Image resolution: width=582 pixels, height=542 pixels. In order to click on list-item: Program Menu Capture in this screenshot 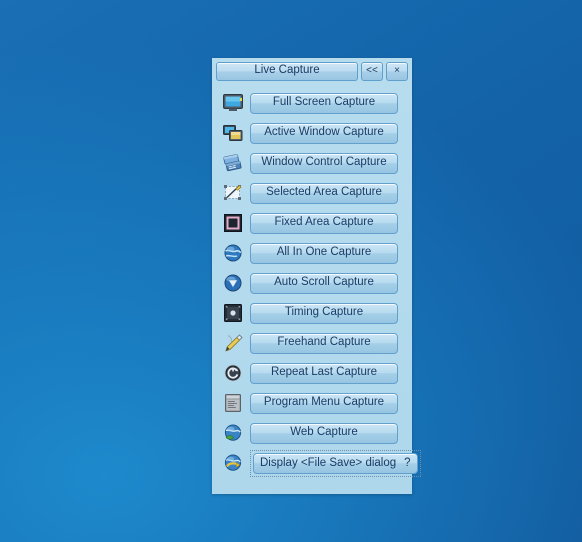, I will do `click(312, 403)`.